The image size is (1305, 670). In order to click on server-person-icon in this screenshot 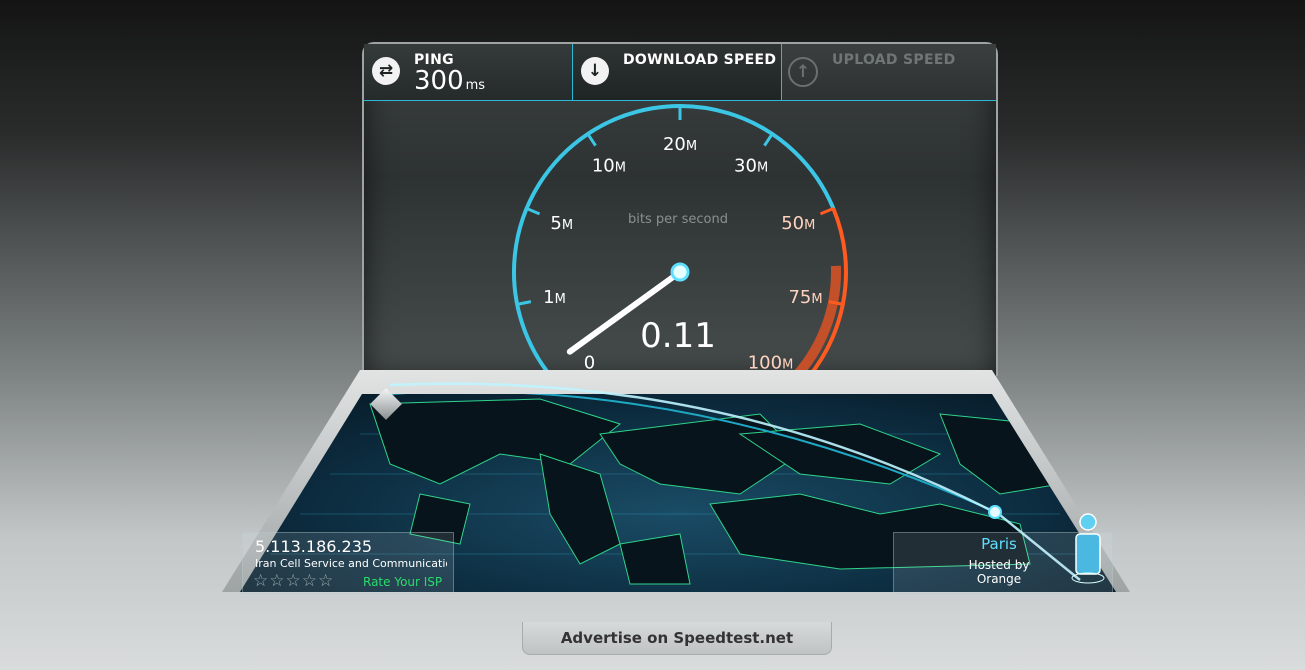, I will do `click(1088, 548)`.